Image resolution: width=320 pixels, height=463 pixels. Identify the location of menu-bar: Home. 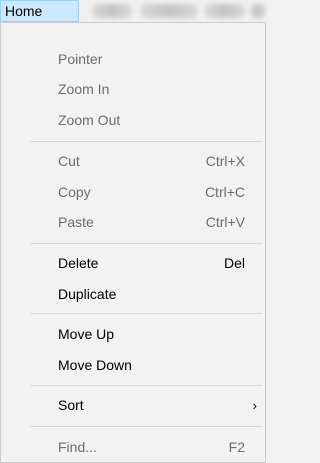
(133, 11).